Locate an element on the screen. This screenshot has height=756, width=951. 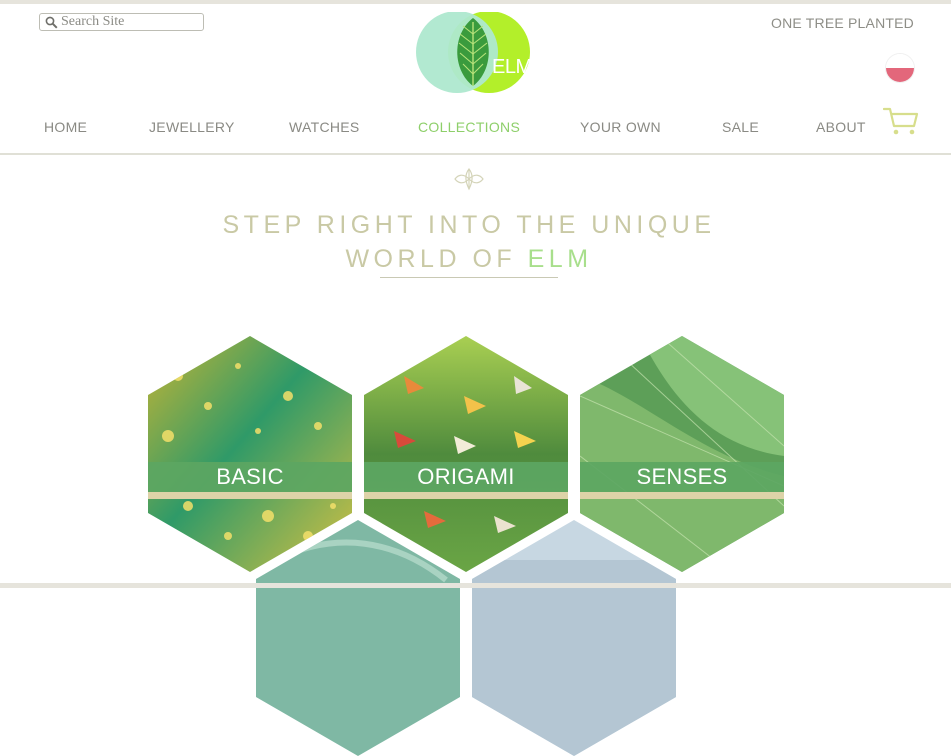
headline-line-2: WORLD OF ELM is located at coordinates (469, 259).